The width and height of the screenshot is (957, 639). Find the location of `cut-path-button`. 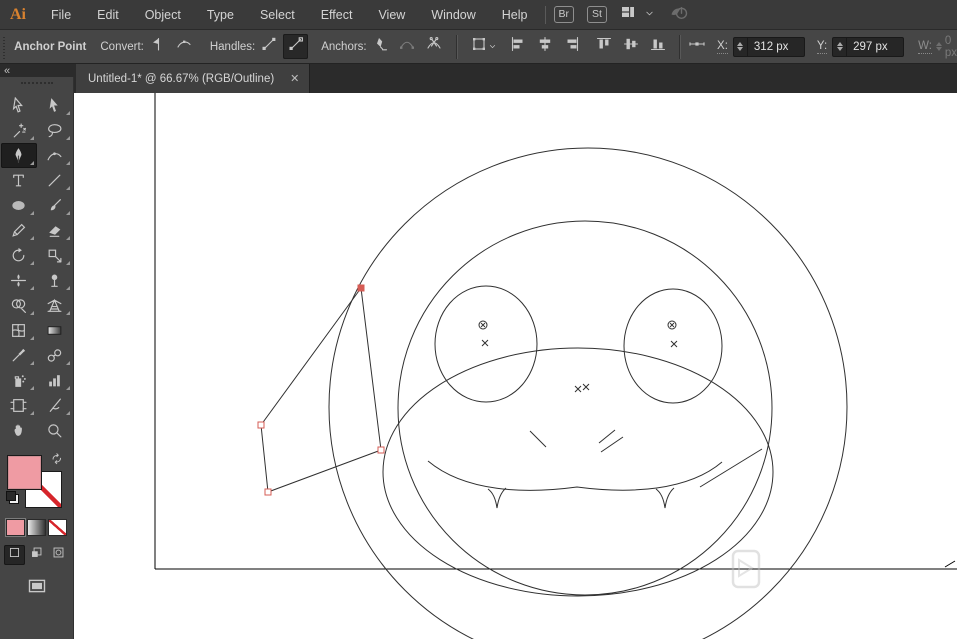

cut-path-button is located at coordinates (434, 46).